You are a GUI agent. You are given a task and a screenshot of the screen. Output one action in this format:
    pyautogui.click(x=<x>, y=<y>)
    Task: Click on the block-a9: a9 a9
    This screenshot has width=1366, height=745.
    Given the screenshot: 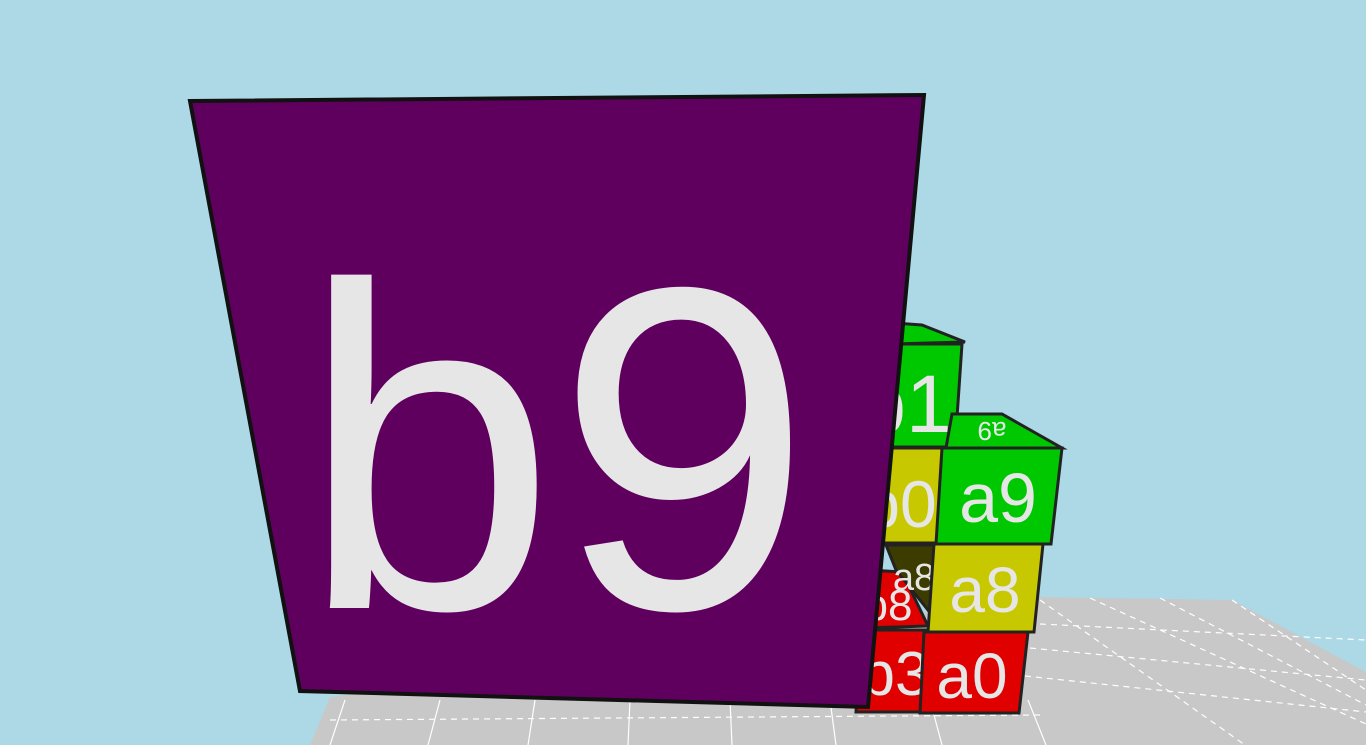 What is the action you would take?
    pyautogui.click(x=1001, y=479)
    